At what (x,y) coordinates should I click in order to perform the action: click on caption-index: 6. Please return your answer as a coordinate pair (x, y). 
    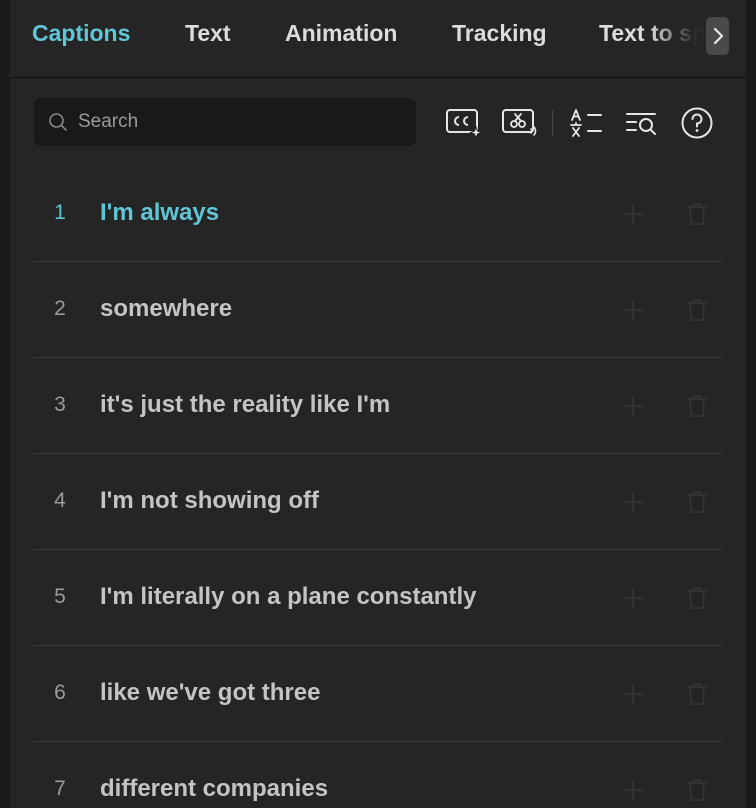
    Looking at the image, I should click on (60, 692).